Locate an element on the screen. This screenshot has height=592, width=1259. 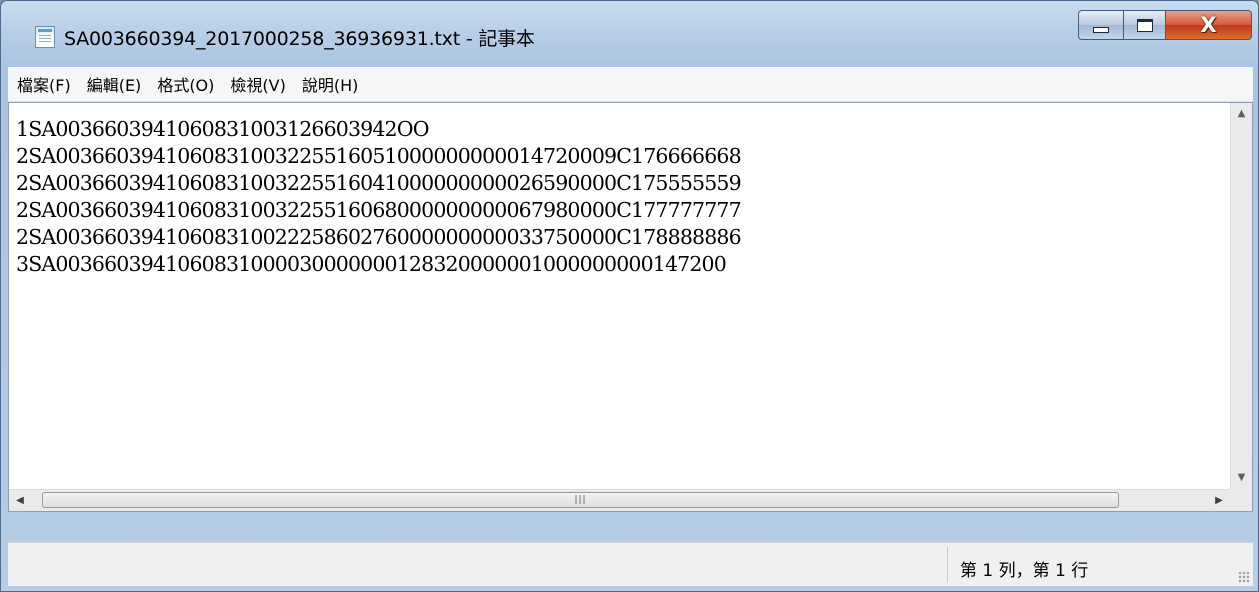
minimize-button is located at coordinates (1101, 25).